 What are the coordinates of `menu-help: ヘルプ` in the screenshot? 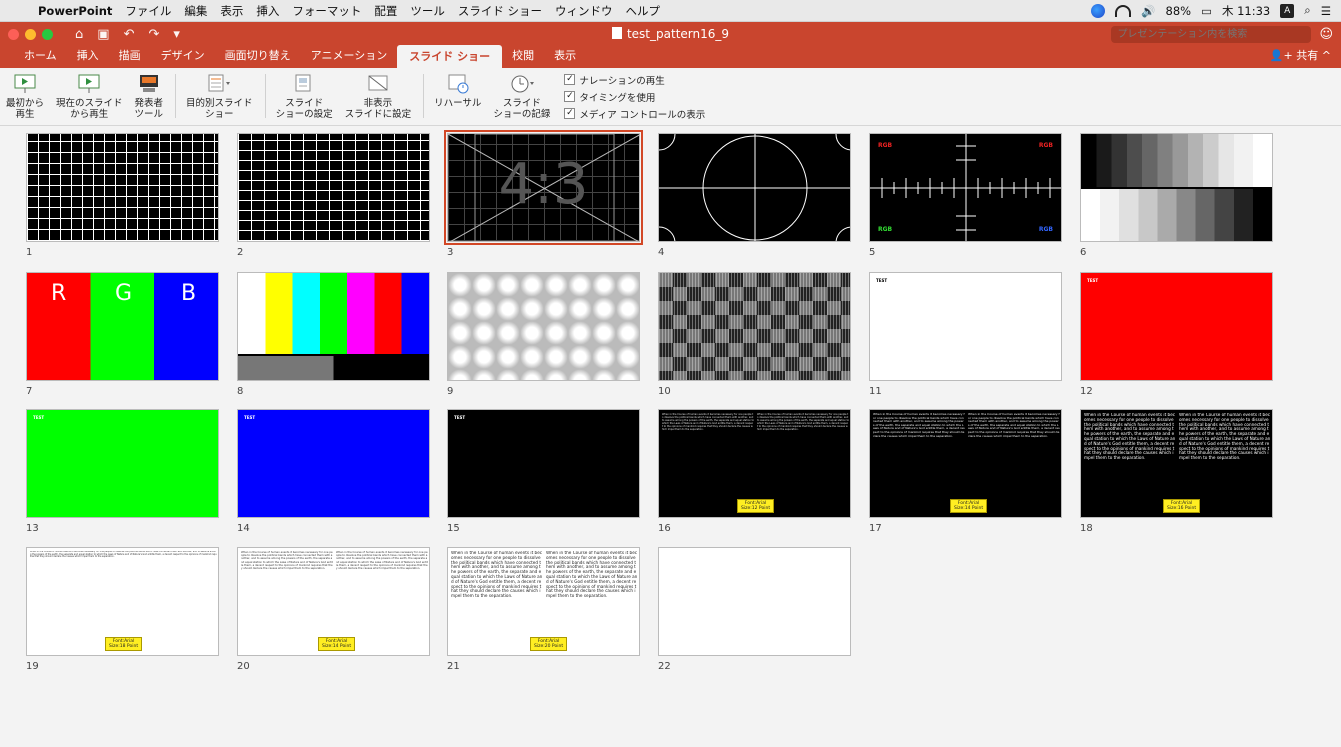 It's located at (643, 11).